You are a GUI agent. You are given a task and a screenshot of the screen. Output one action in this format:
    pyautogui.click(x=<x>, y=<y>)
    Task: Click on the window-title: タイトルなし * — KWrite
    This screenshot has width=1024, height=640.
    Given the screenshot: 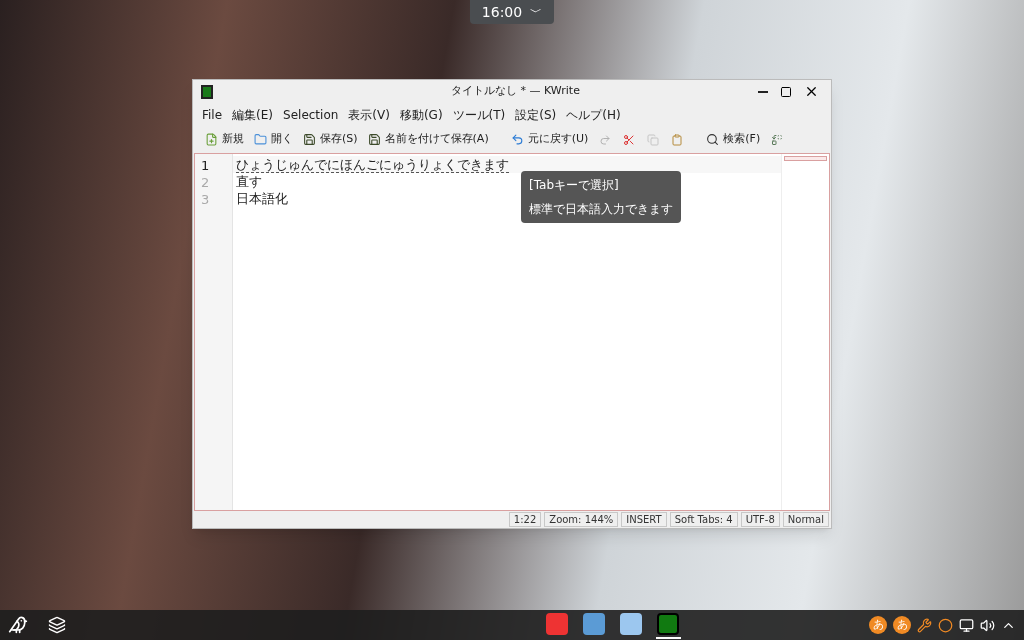 What is the action you would take?
    pyautogui.click(x=515, y=91)
    